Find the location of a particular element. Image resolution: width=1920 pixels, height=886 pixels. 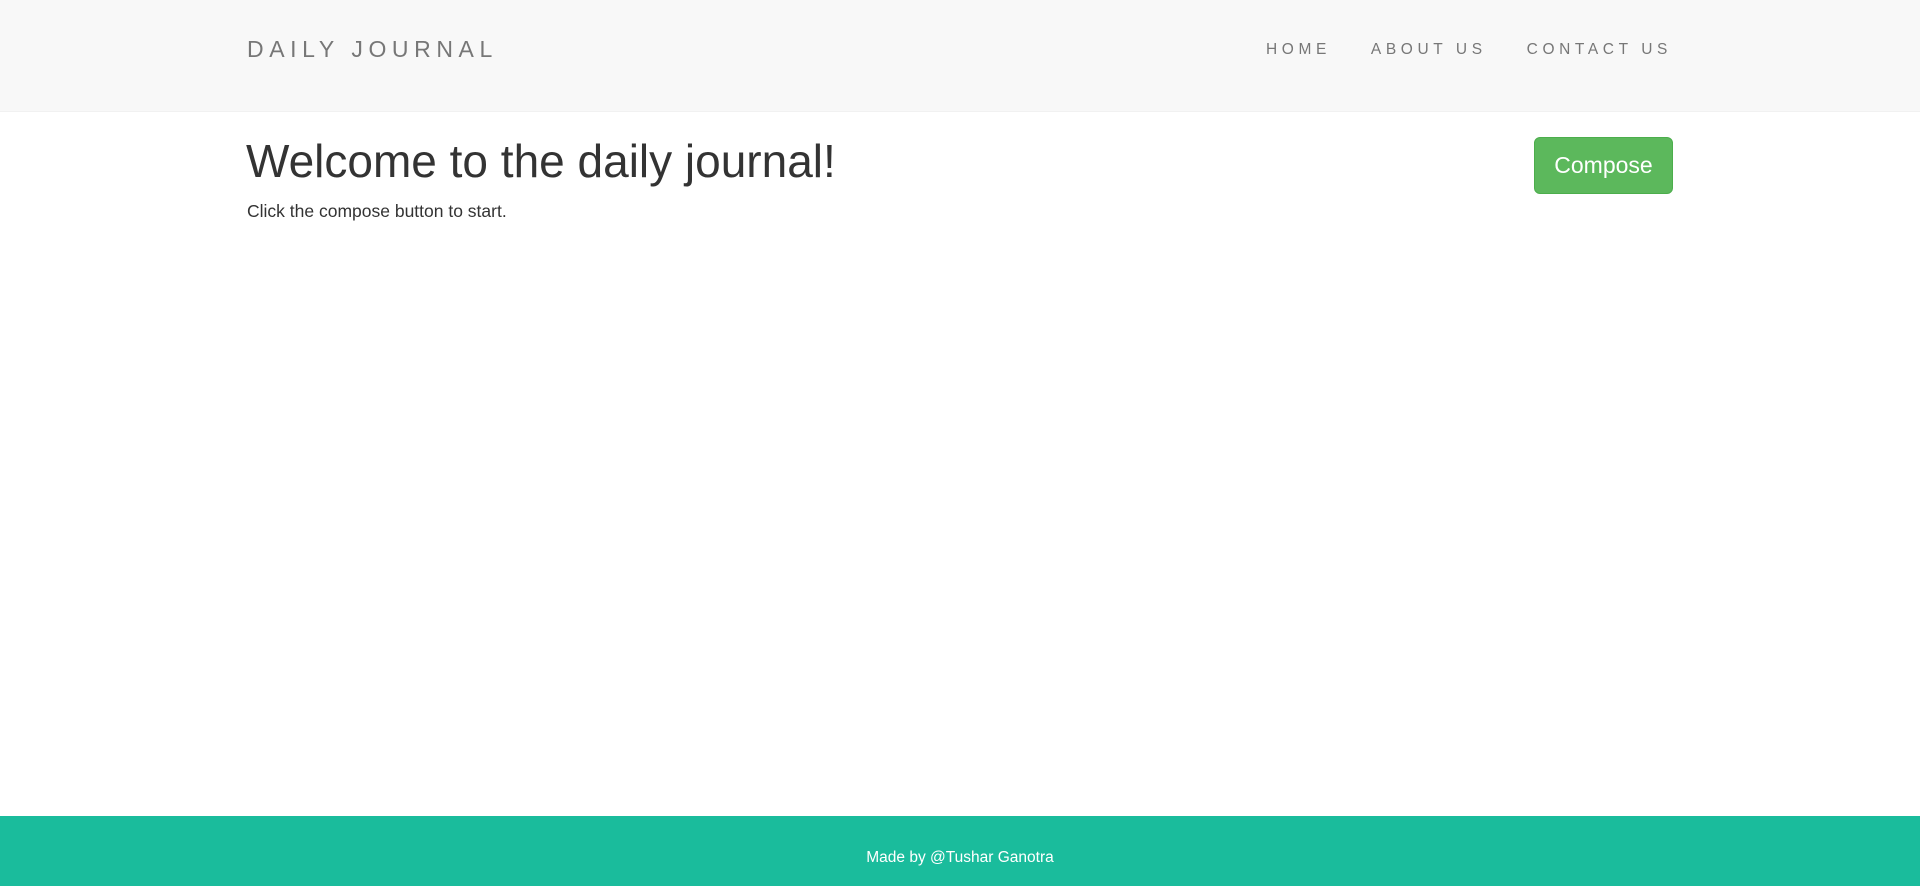

nav-link-contact-us: CONTACT US is located at coordinates (1599, 50).